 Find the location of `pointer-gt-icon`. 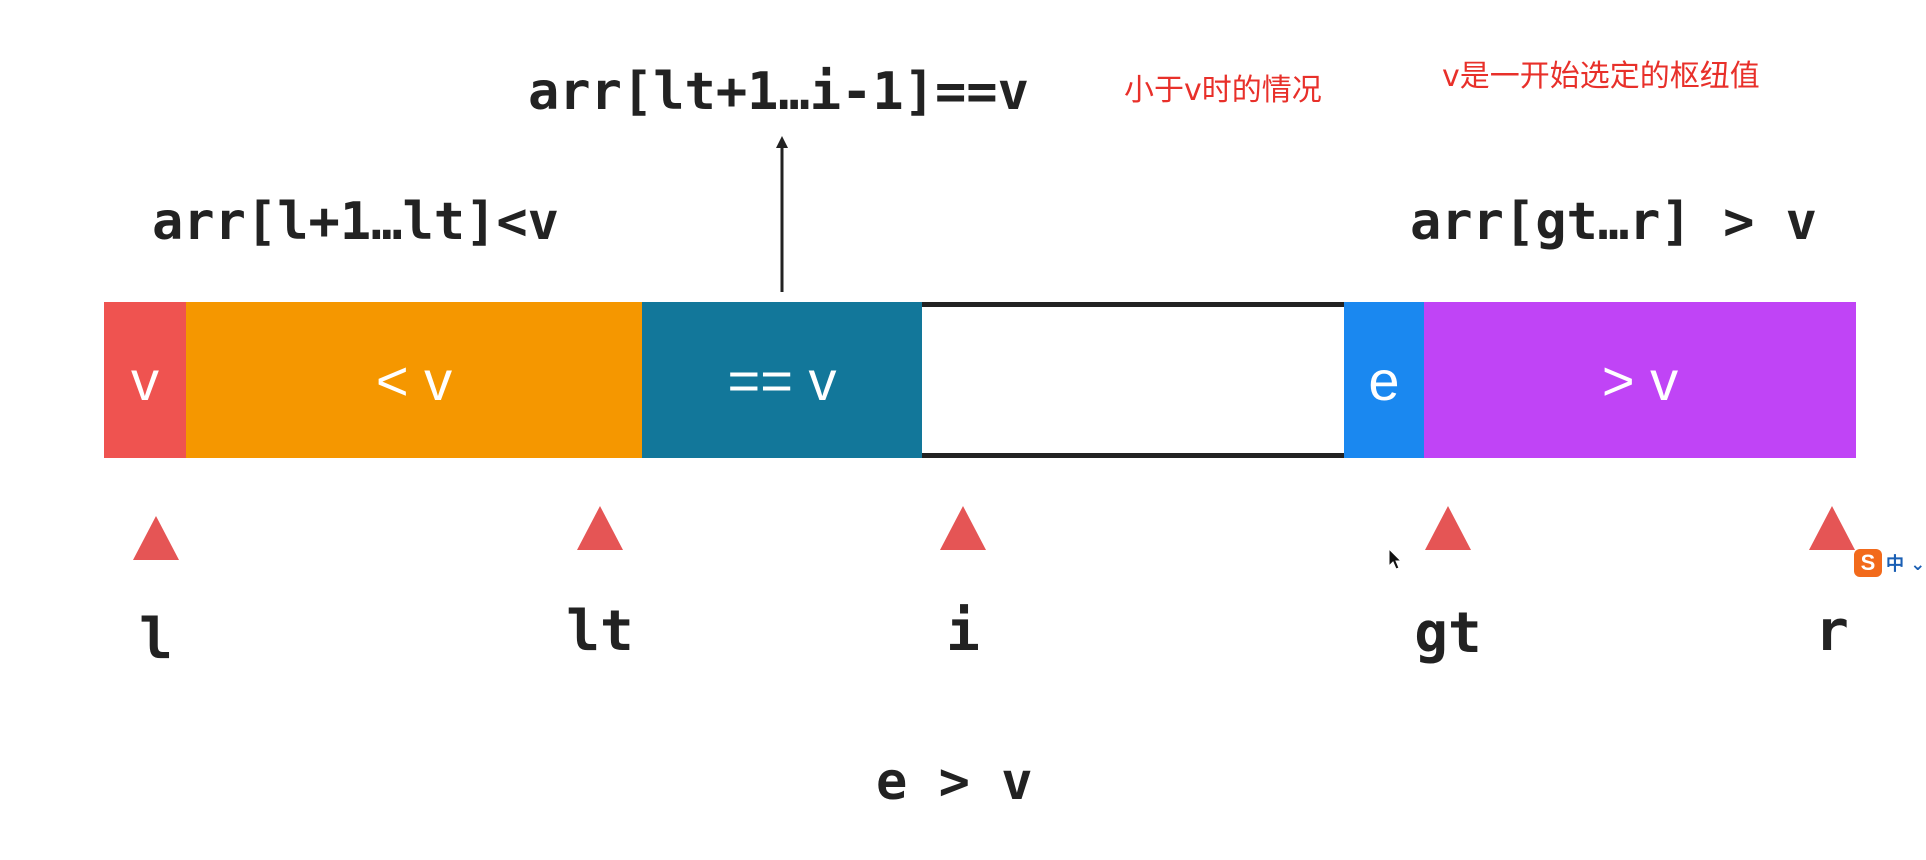

pointer-gt-icon is located at coordinates (1448, 528).